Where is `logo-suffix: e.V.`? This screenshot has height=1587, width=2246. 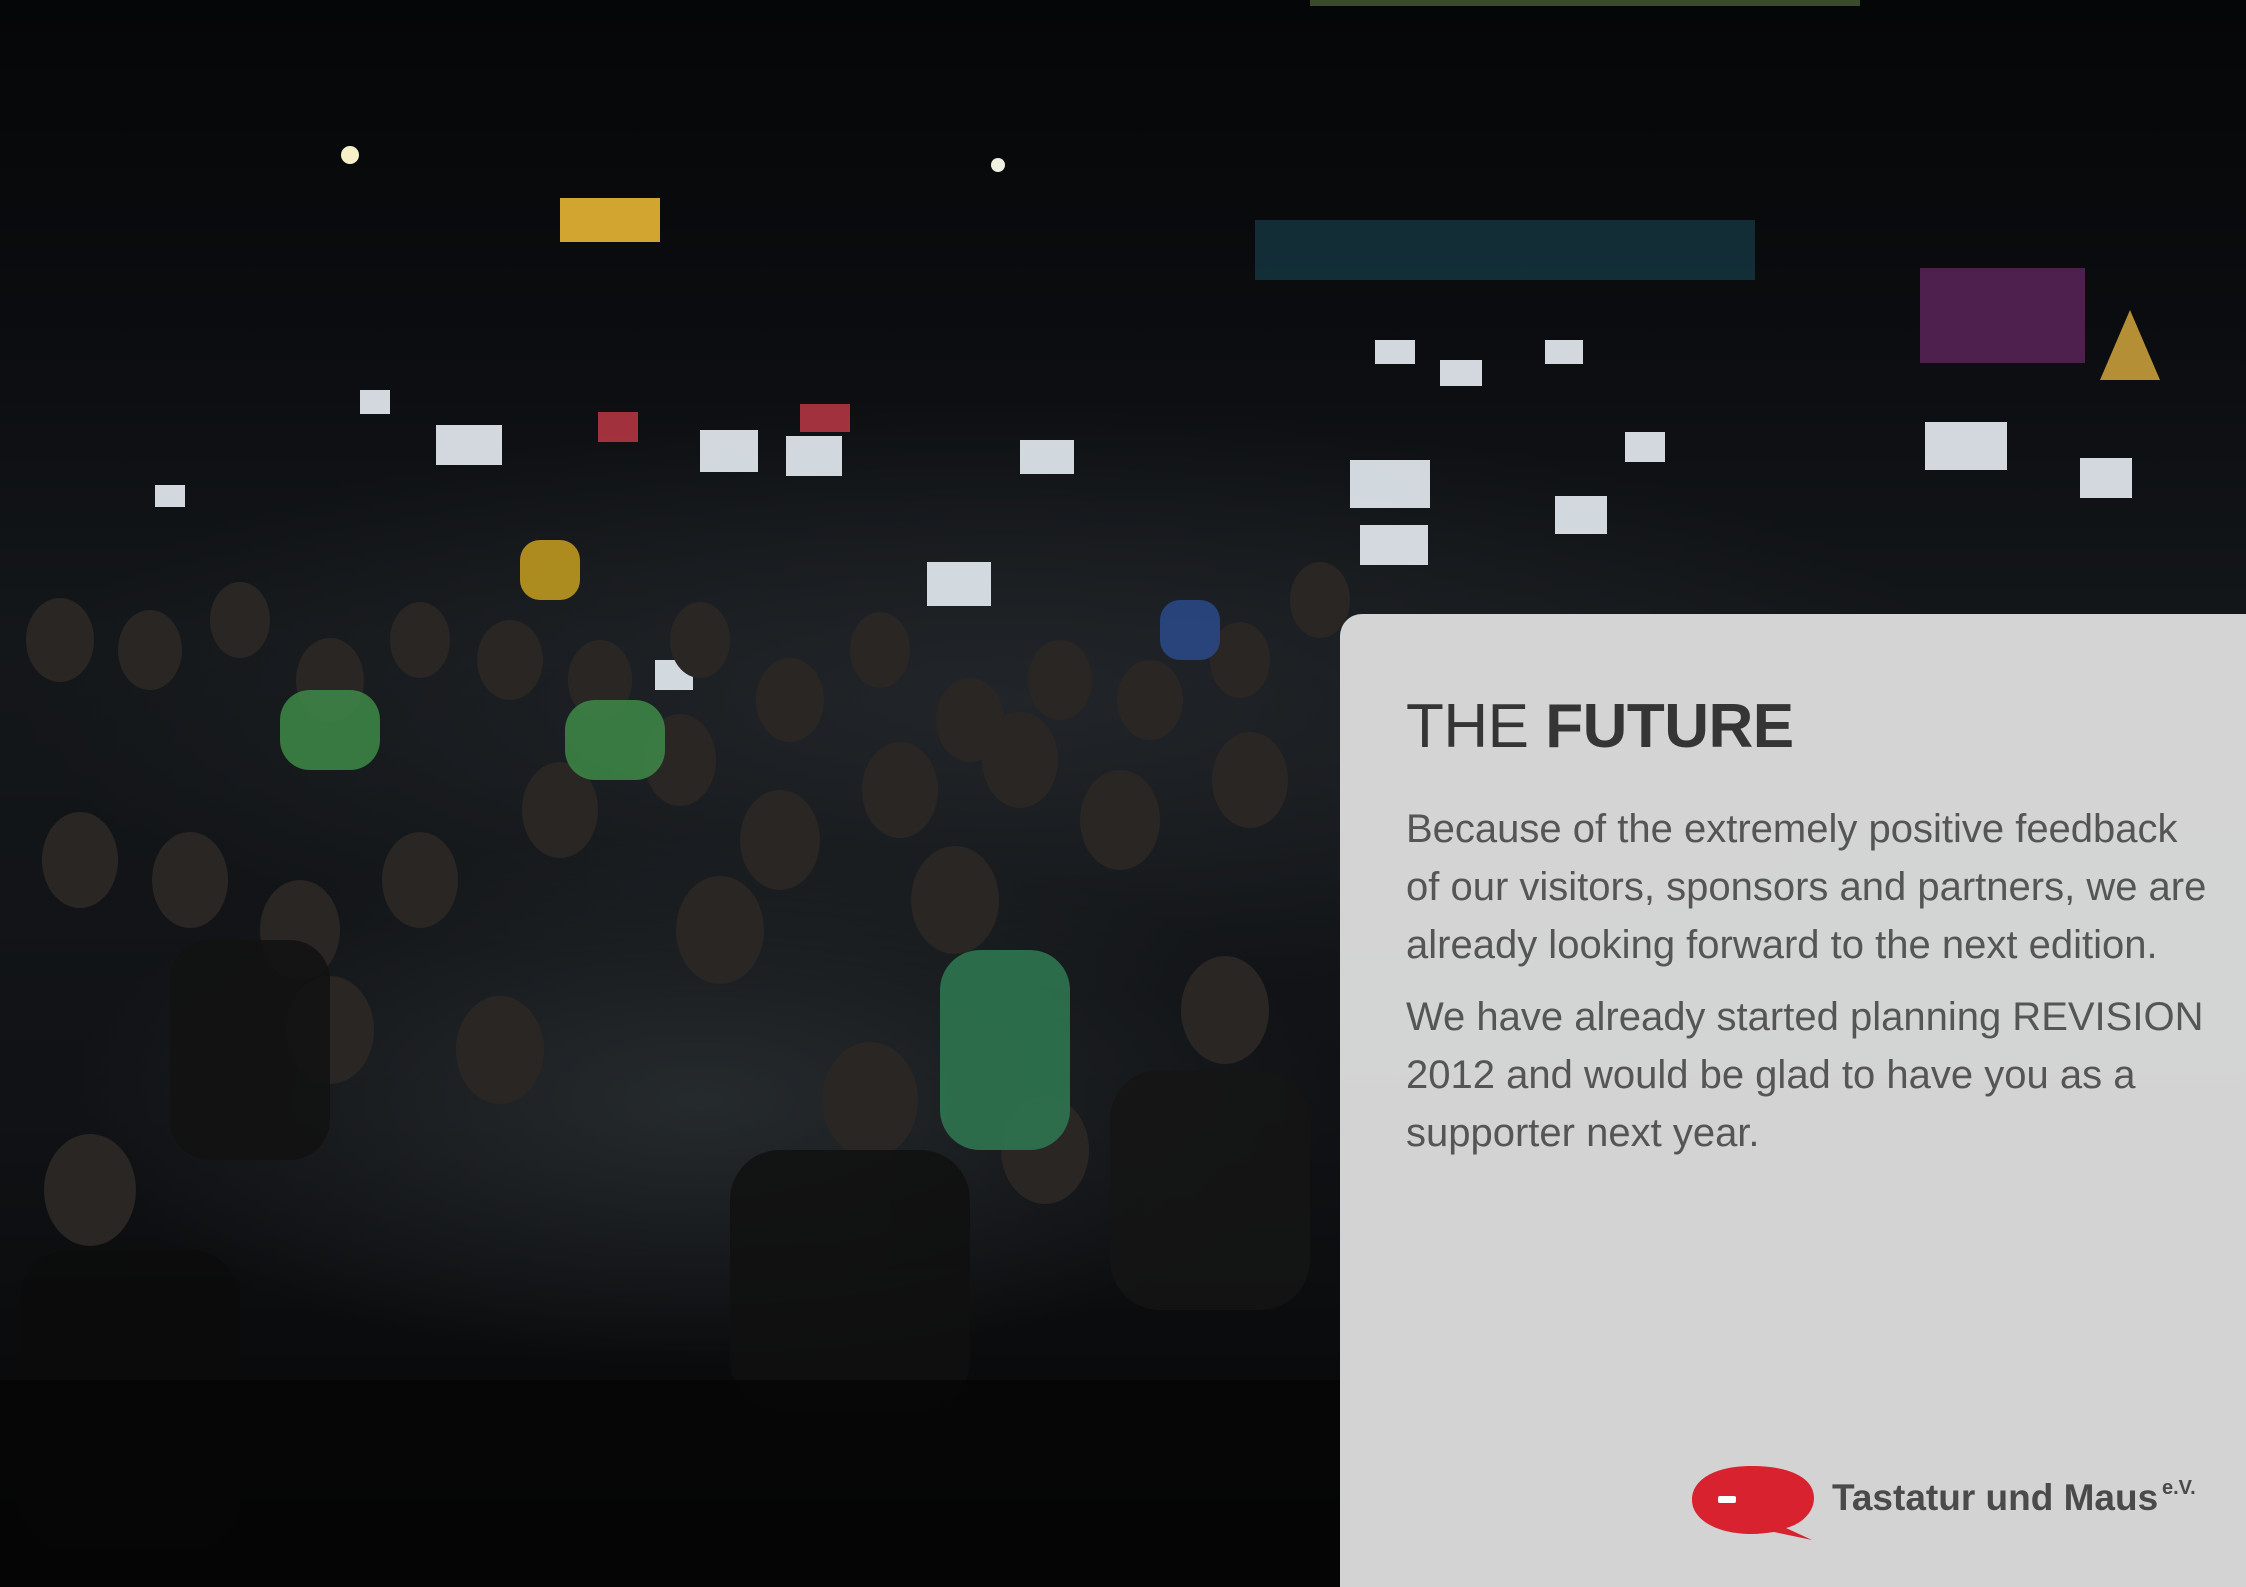
logo-suffix: e.V. is located at coordinates (2179, 1488).